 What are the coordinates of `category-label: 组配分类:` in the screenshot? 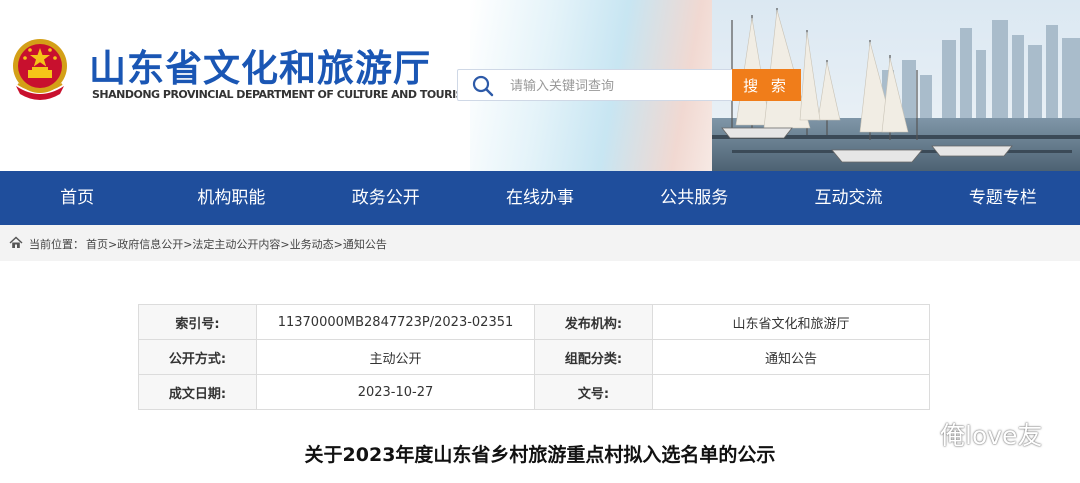 It's located at (593, 357).